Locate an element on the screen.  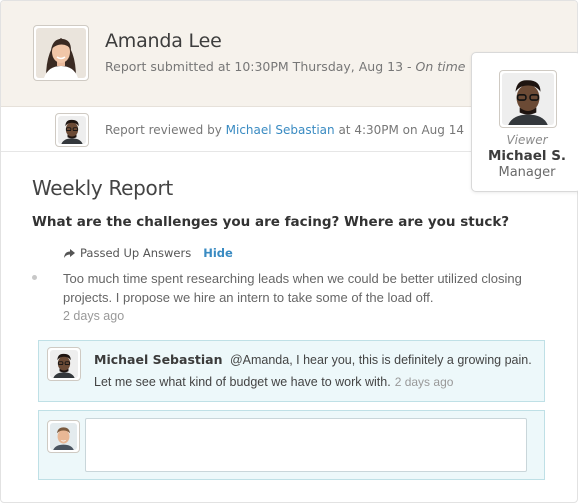
submission-status: On time is located at coordinates (440, 66).